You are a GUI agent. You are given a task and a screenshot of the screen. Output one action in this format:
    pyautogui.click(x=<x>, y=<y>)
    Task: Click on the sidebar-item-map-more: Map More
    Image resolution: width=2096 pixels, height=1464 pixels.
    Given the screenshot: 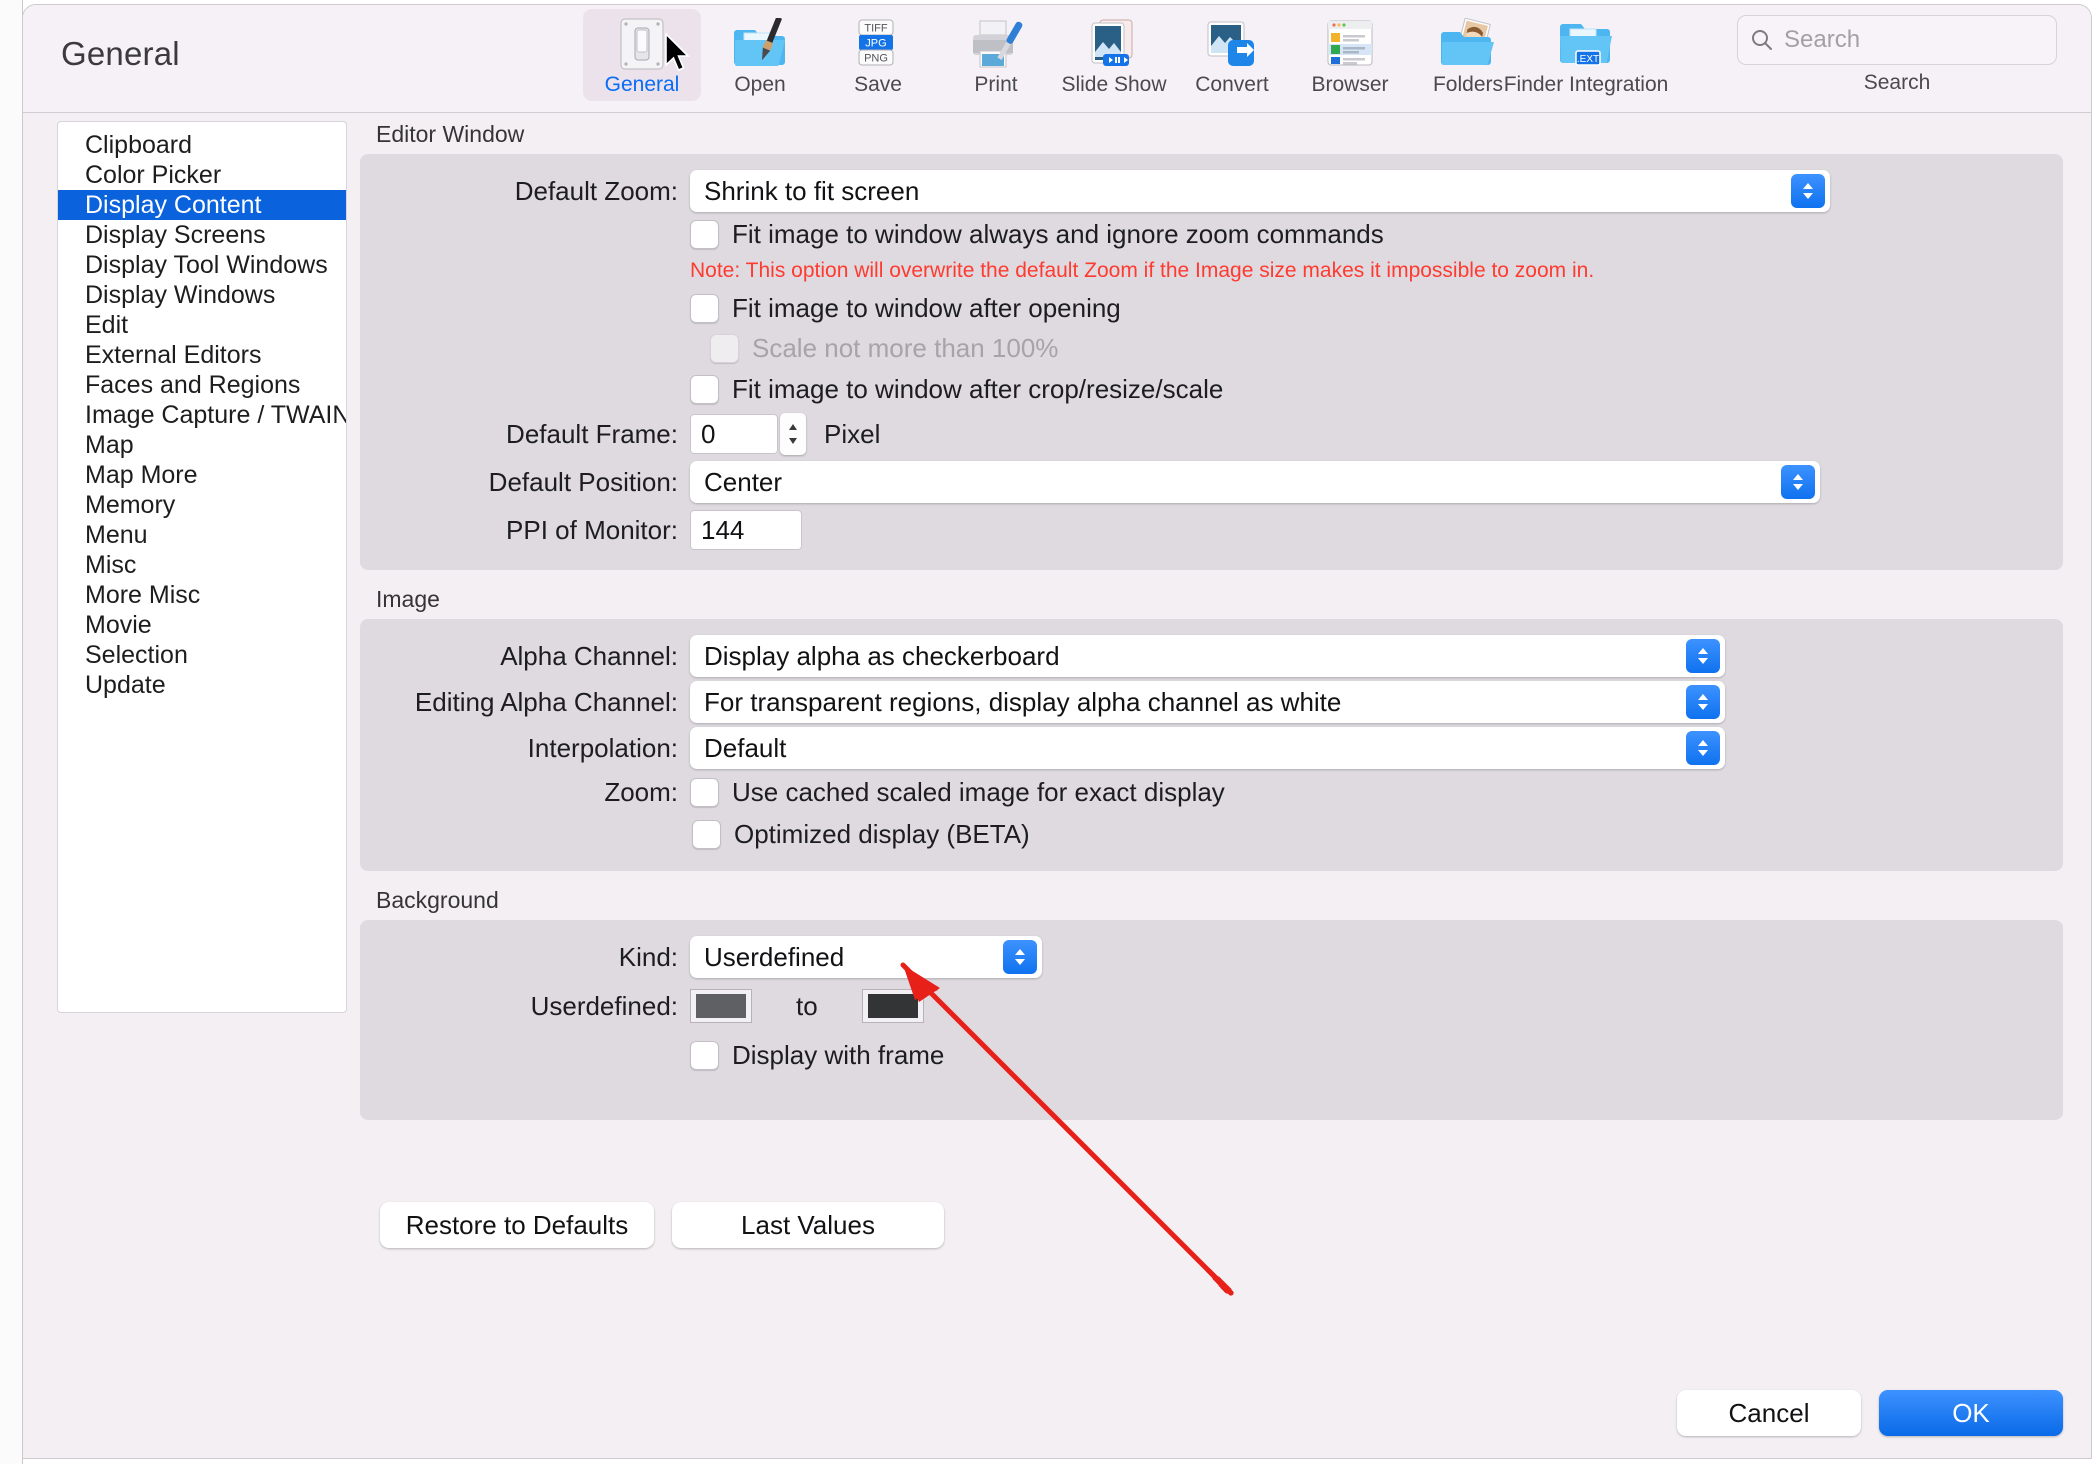 What is the action you would take?
    pyautogui.click(x=202, y=475)
    